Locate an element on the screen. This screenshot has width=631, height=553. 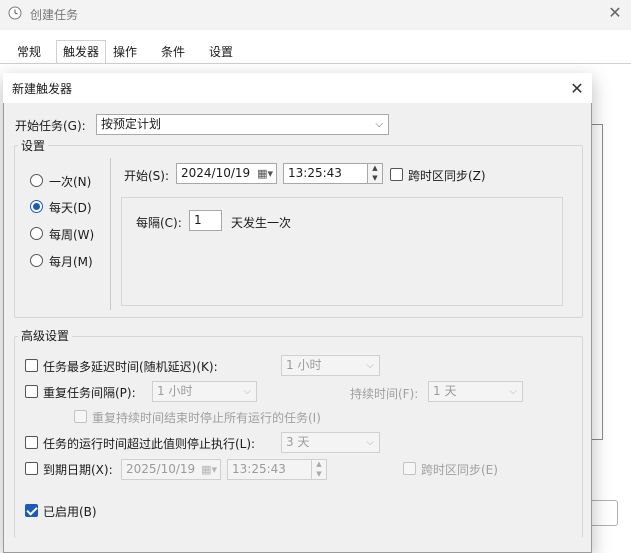
sync-timezone-checkbox is located at coordinates (396, 174).